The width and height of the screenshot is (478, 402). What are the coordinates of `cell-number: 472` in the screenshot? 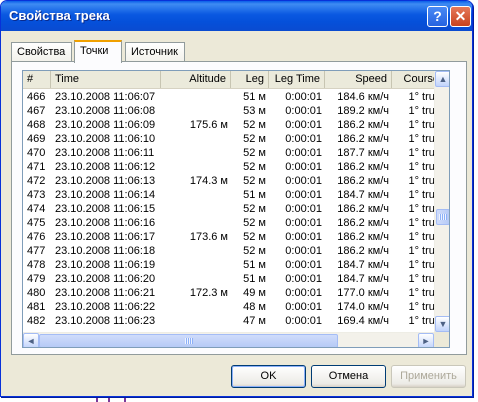 It's located at (36, 181).